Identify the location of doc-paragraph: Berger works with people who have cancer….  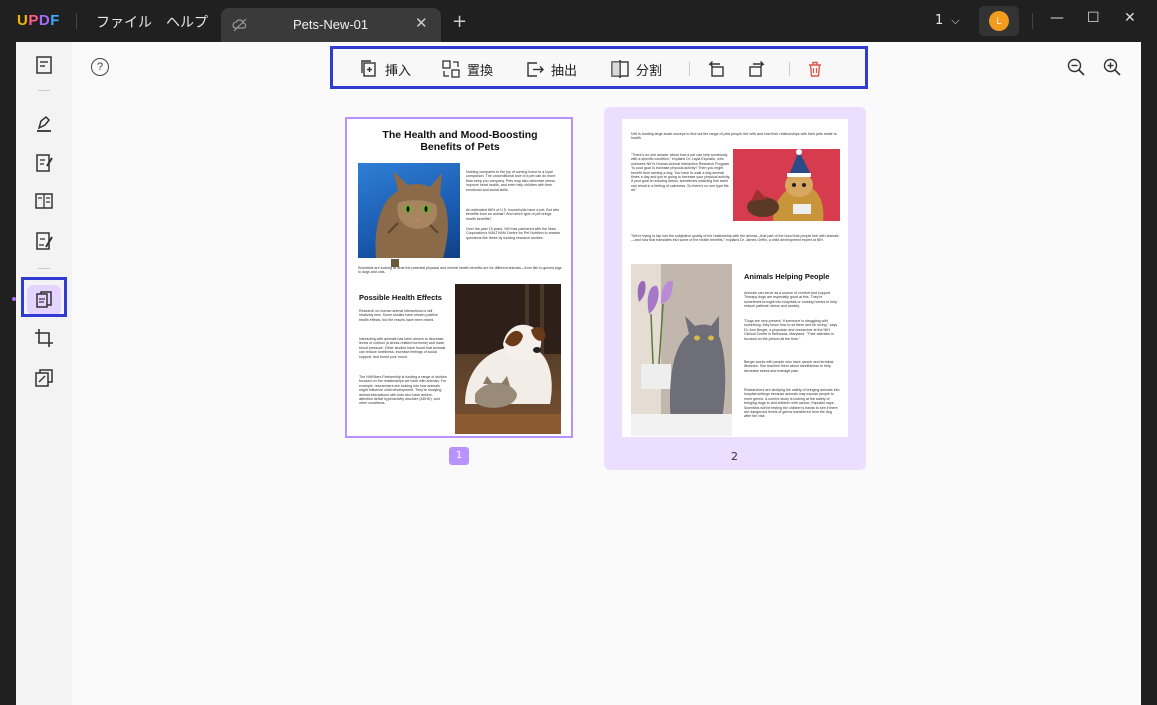
(789, 366).